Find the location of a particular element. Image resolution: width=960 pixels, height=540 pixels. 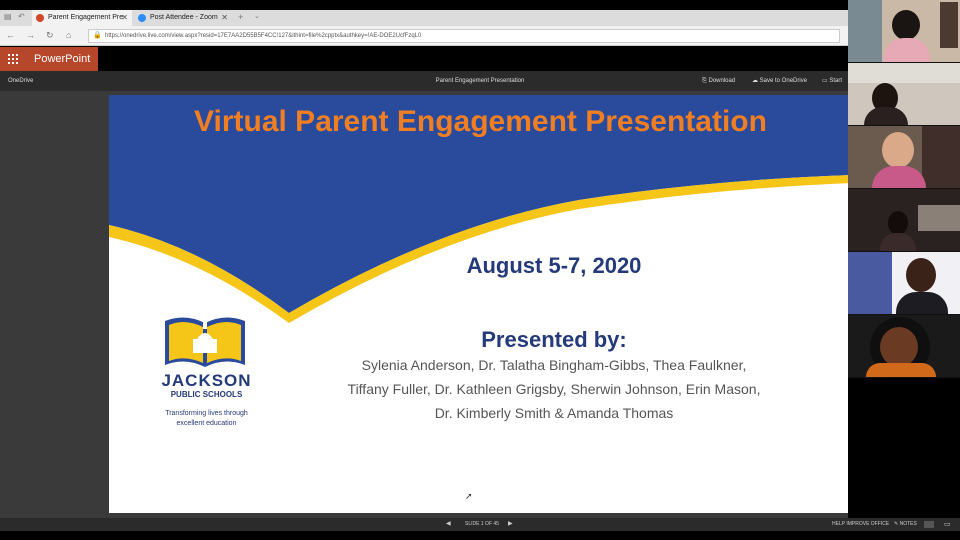

reading-view-icon: ▭ is located at coordinates (947, 524).